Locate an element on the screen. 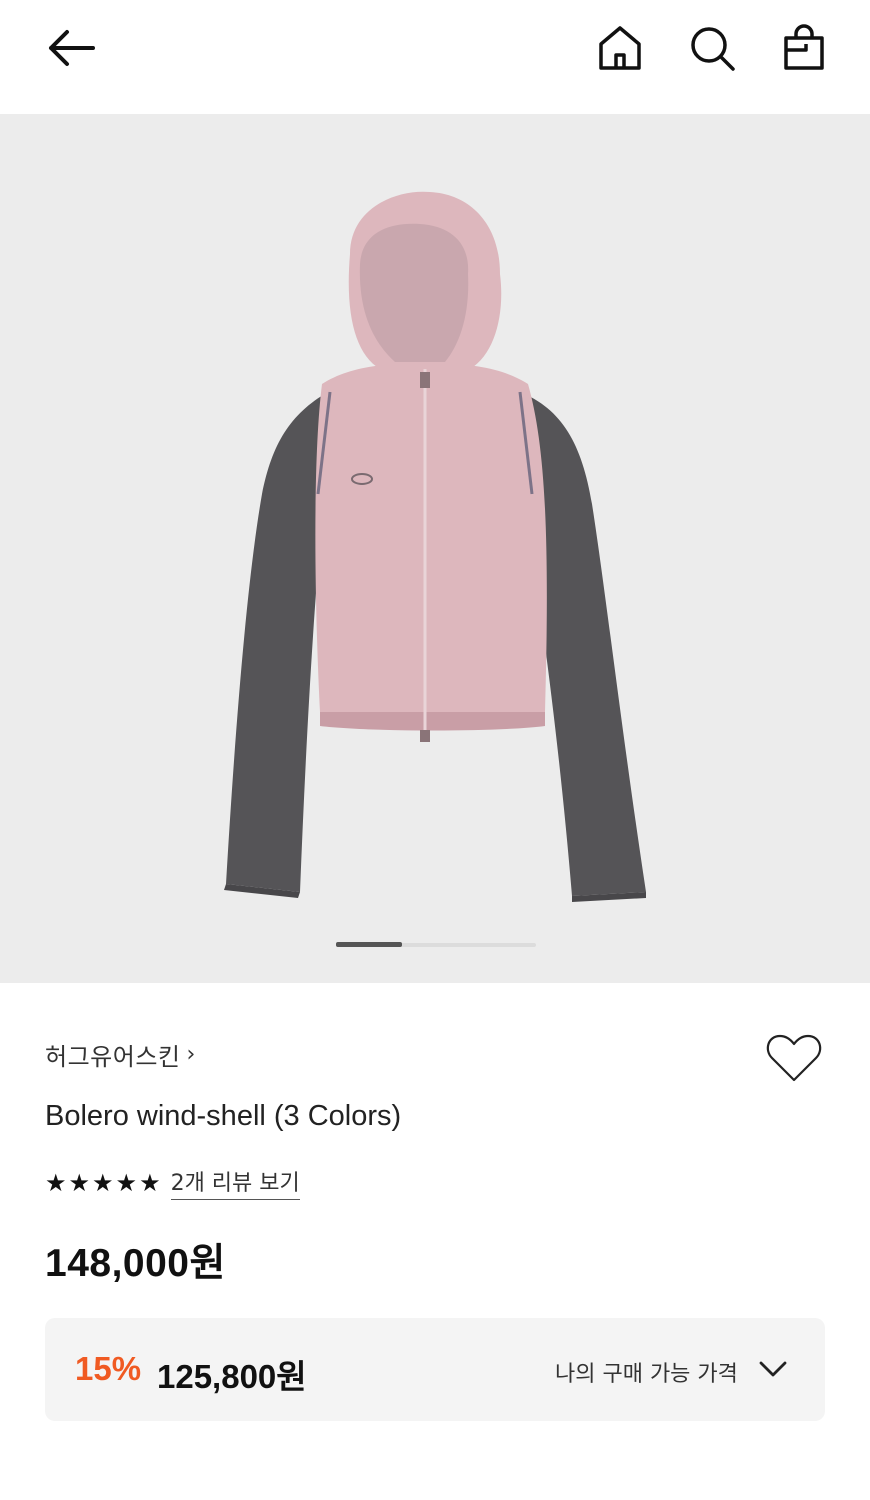 This screenshot has height=1500, width=870. my-purchasable-price-label: 나의 구매 가능 가격 is located at coordinates (646, 1374).